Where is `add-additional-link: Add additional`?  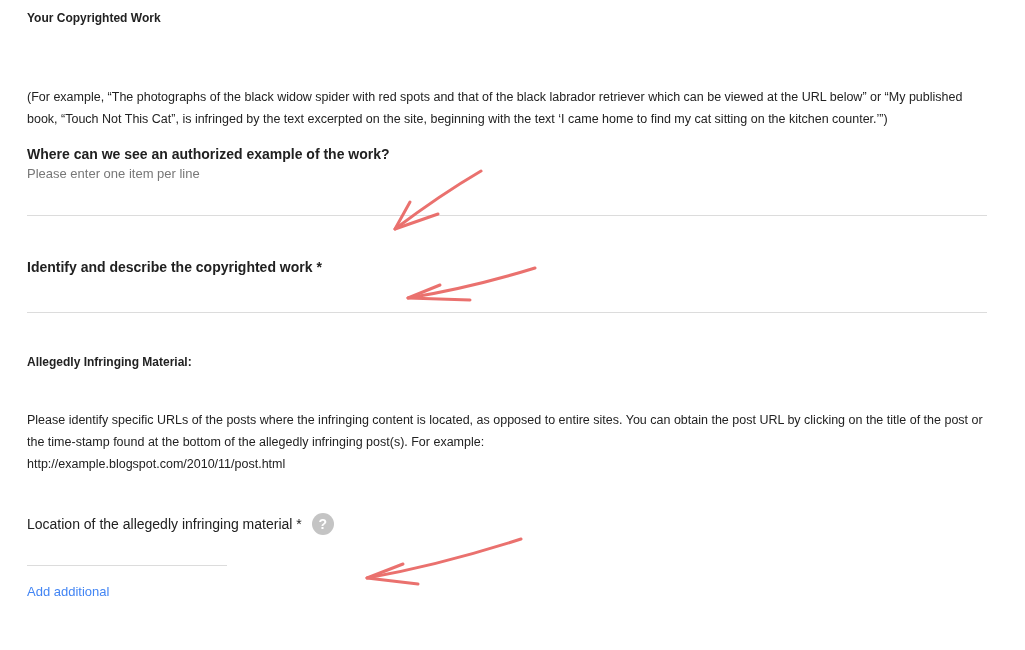 add-additional-link: Add additional is located at coordinates (68, 592).